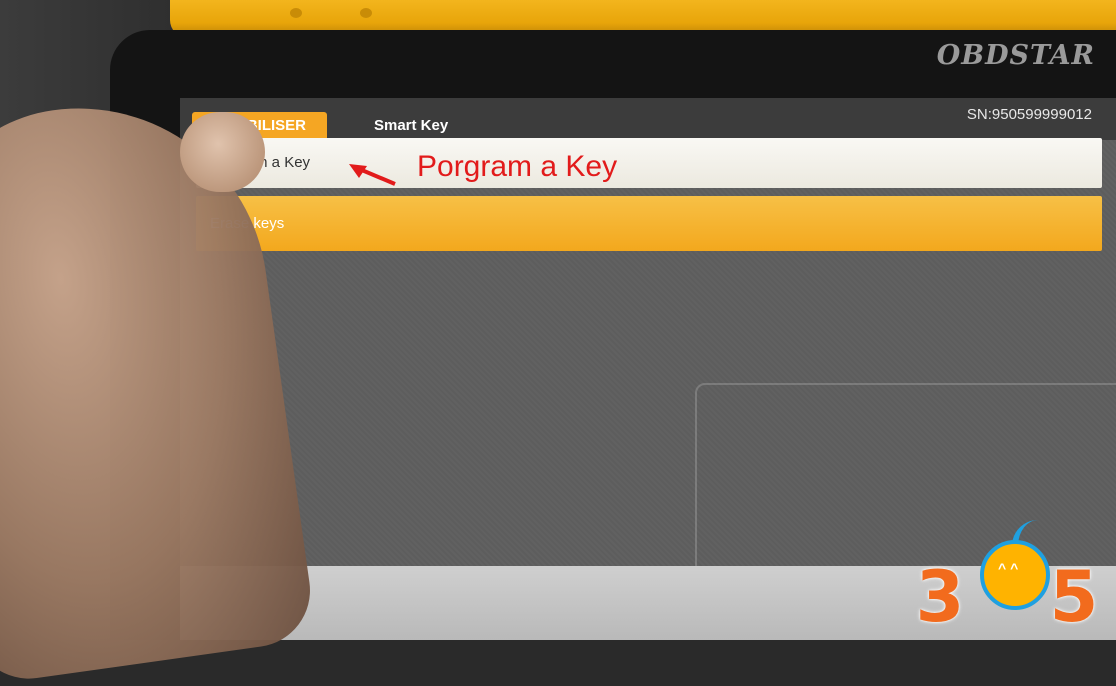 The height and width of the screenshot is (686, 1116). What do you see at coordinates (649, 163) in the screenshot?
I see `menu-item-program-key: Program a Key` at bounding box center [649, 163].